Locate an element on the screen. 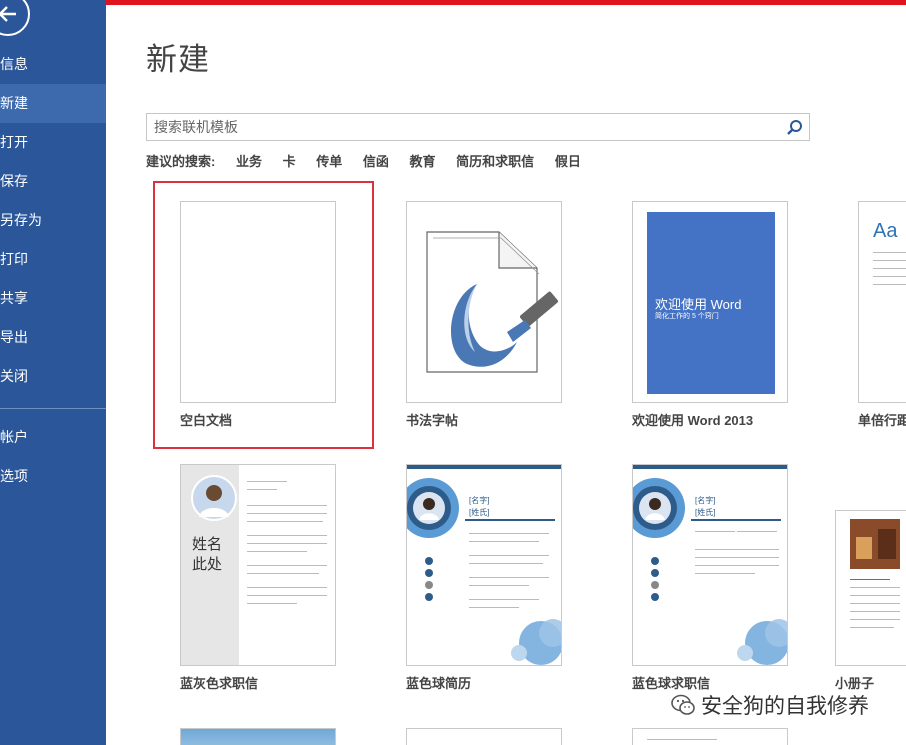  watermark: 安全狗的自我修养 is located at coordinates (769, 705).